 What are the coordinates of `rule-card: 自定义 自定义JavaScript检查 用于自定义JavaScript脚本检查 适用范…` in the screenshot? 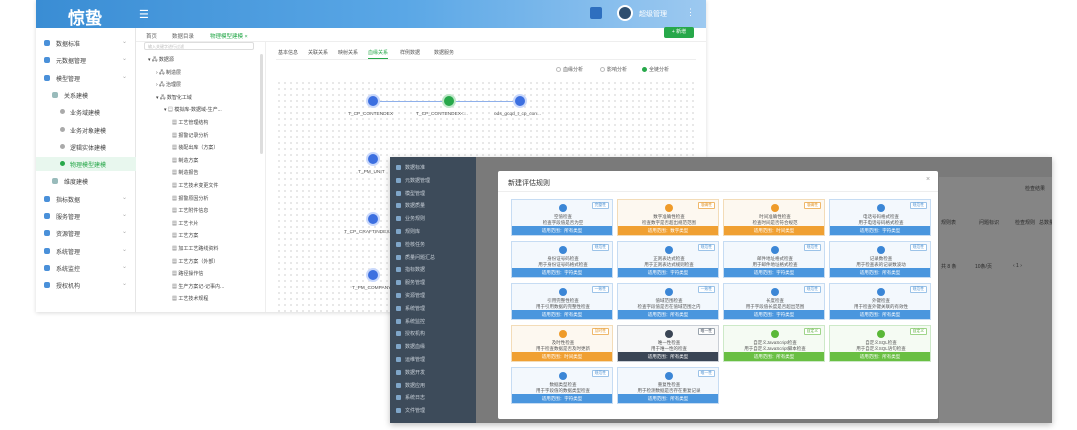 It's located at (774, 343).